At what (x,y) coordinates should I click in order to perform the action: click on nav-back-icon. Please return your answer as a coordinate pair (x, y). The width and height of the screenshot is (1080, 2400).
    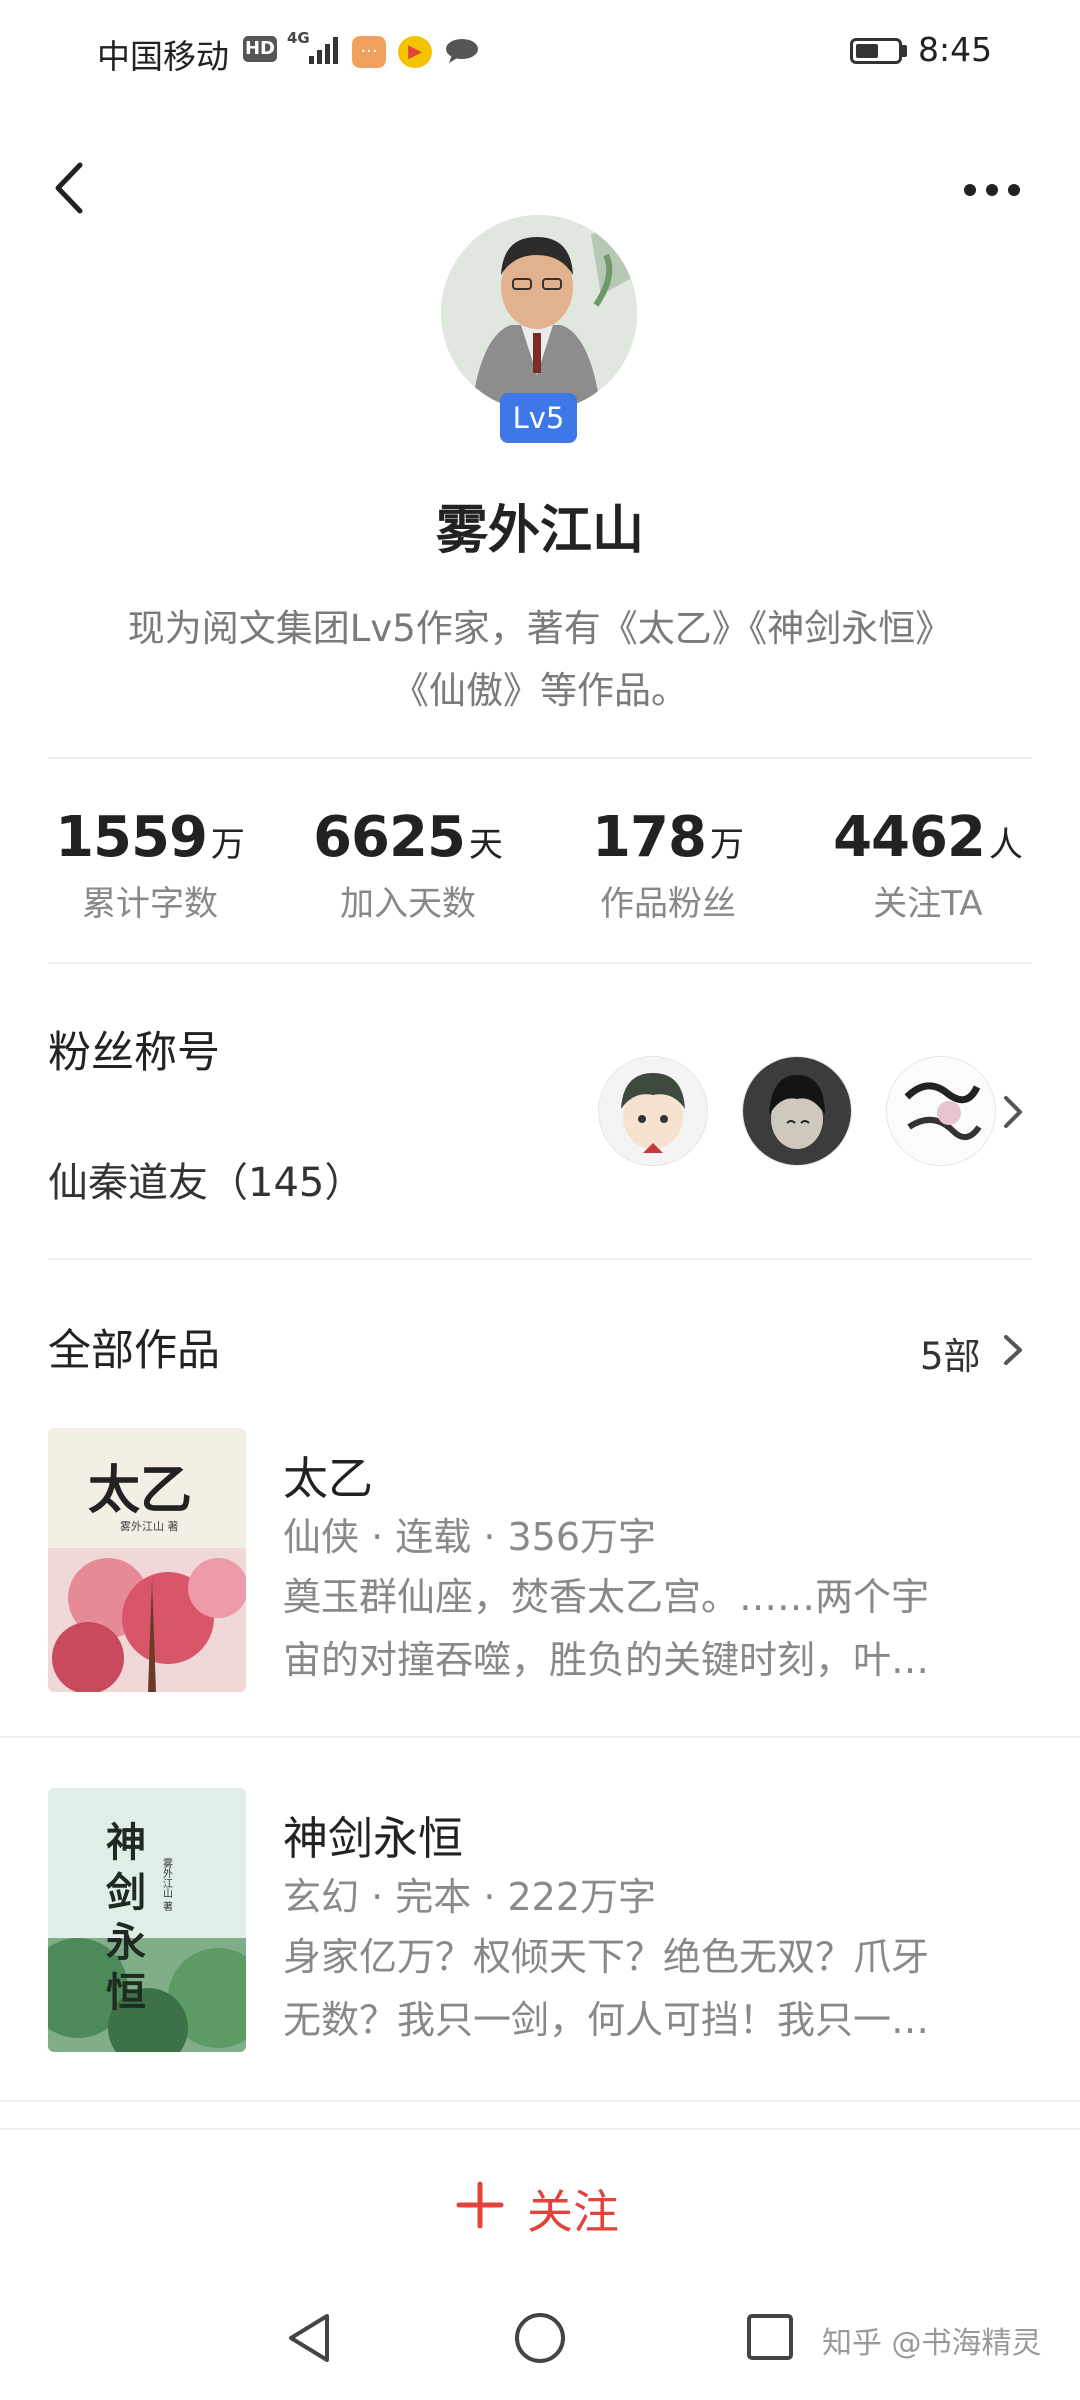
    Looking at the image, I should click on (310, 2338).